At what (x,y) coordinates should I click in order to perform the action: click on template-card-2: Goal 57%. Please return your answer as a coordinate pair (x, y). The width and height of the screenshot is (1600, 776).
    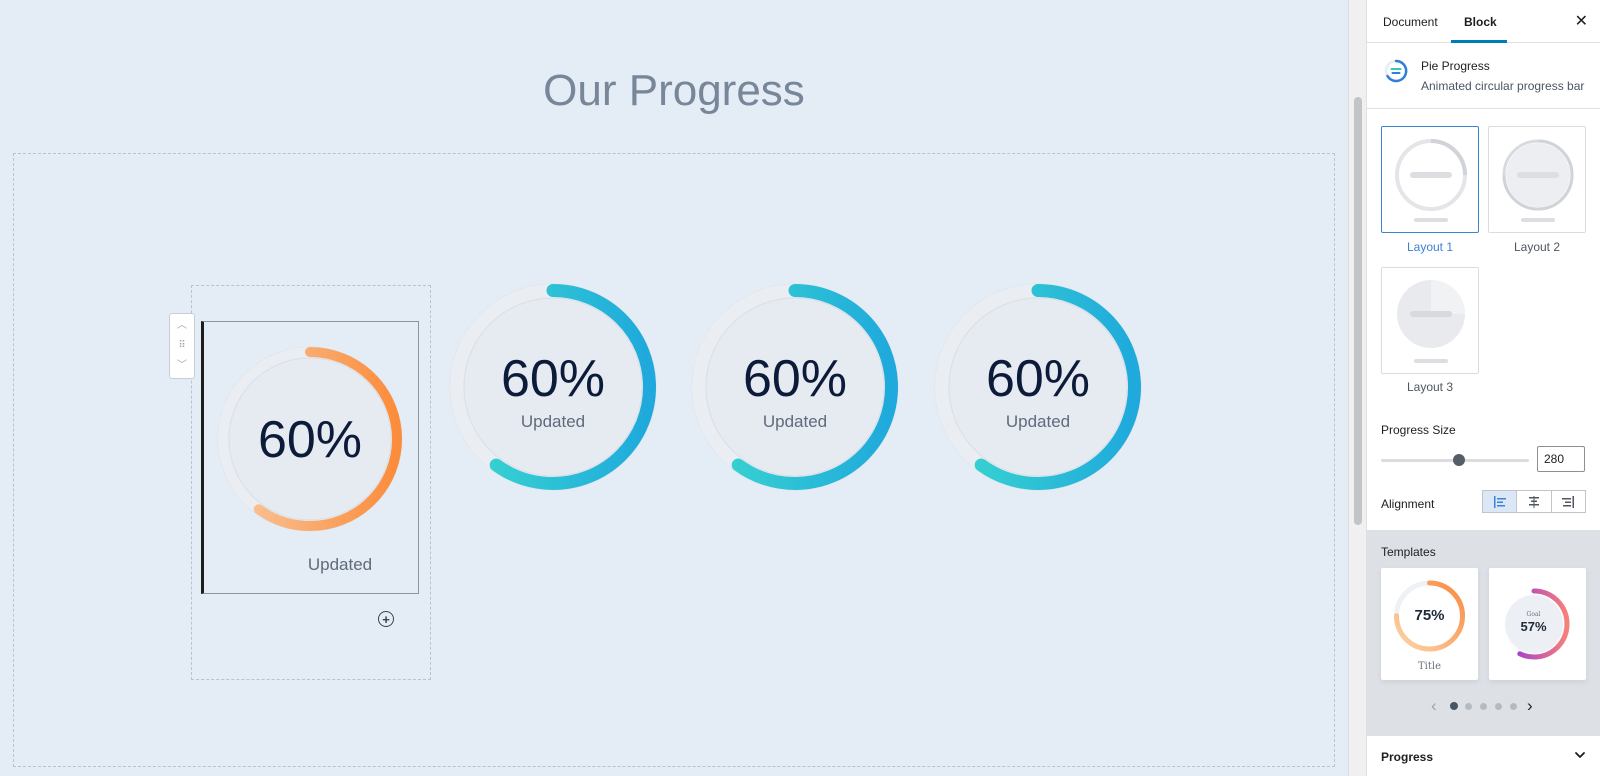
    Looking at the image, I should click on (1537, 624).